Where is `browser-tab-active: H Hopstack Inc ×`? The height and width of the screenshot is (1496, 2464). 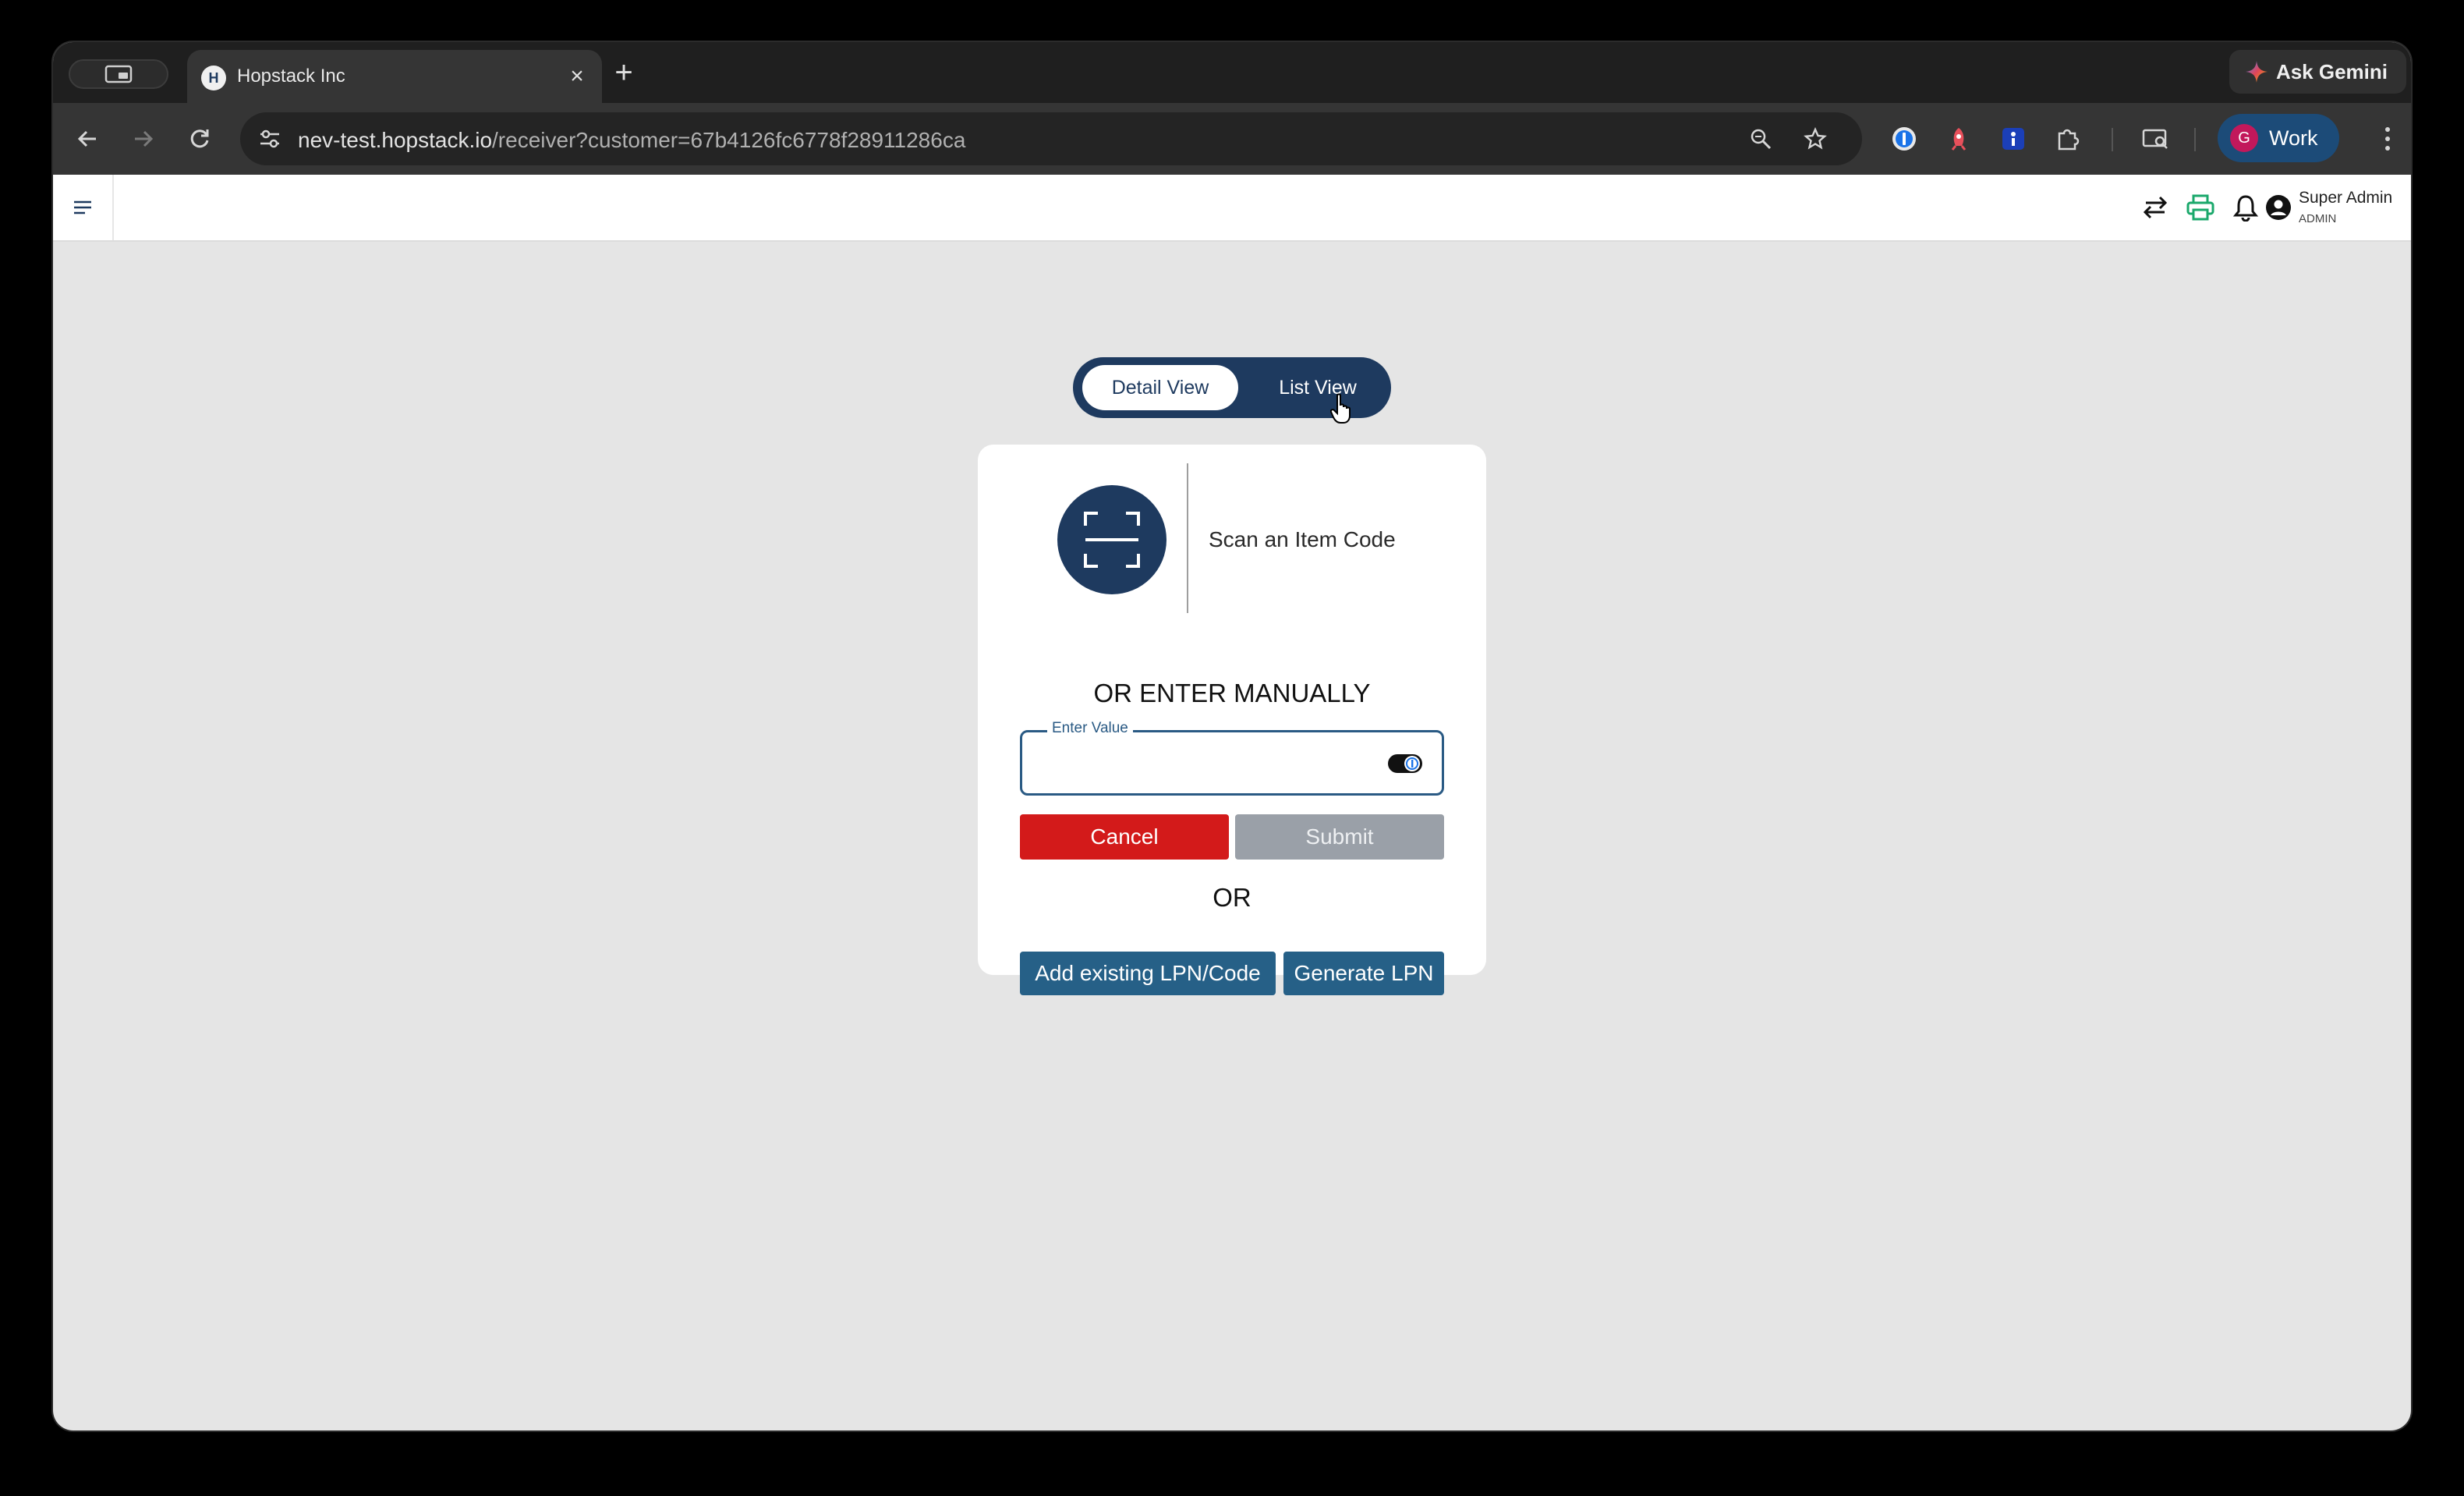
browser-tab-active: H Hopstack Inc × is located at coordinates (395, 76).